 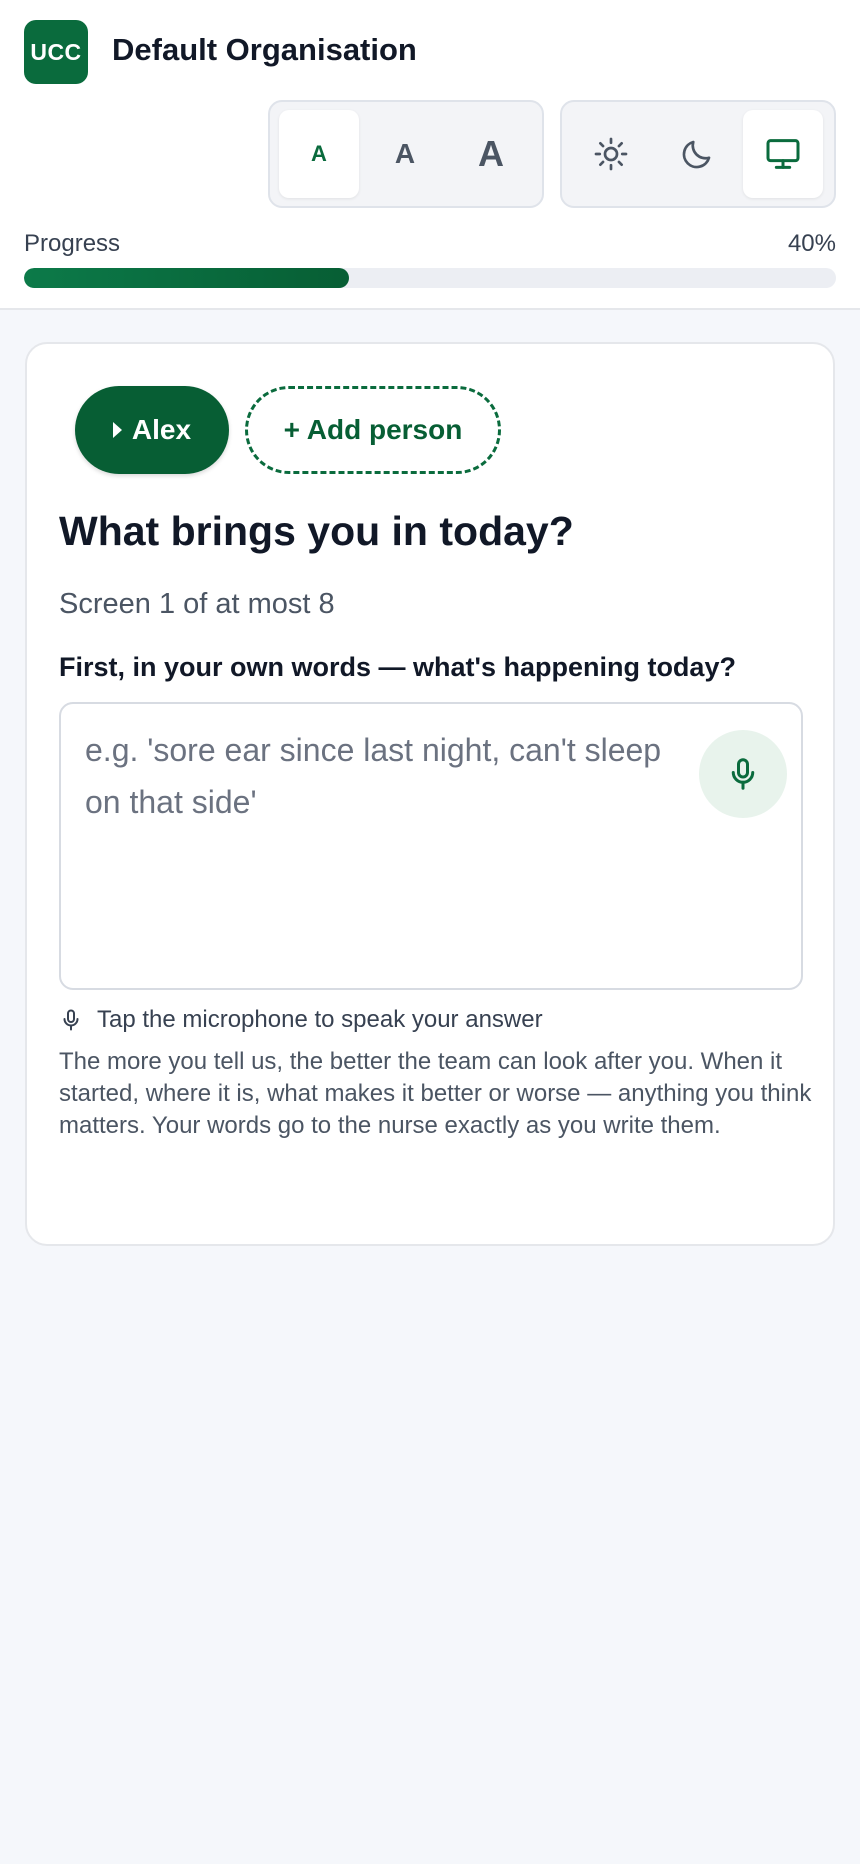 I want to click on font-size-large-button: A, so click(x=491, y=154).